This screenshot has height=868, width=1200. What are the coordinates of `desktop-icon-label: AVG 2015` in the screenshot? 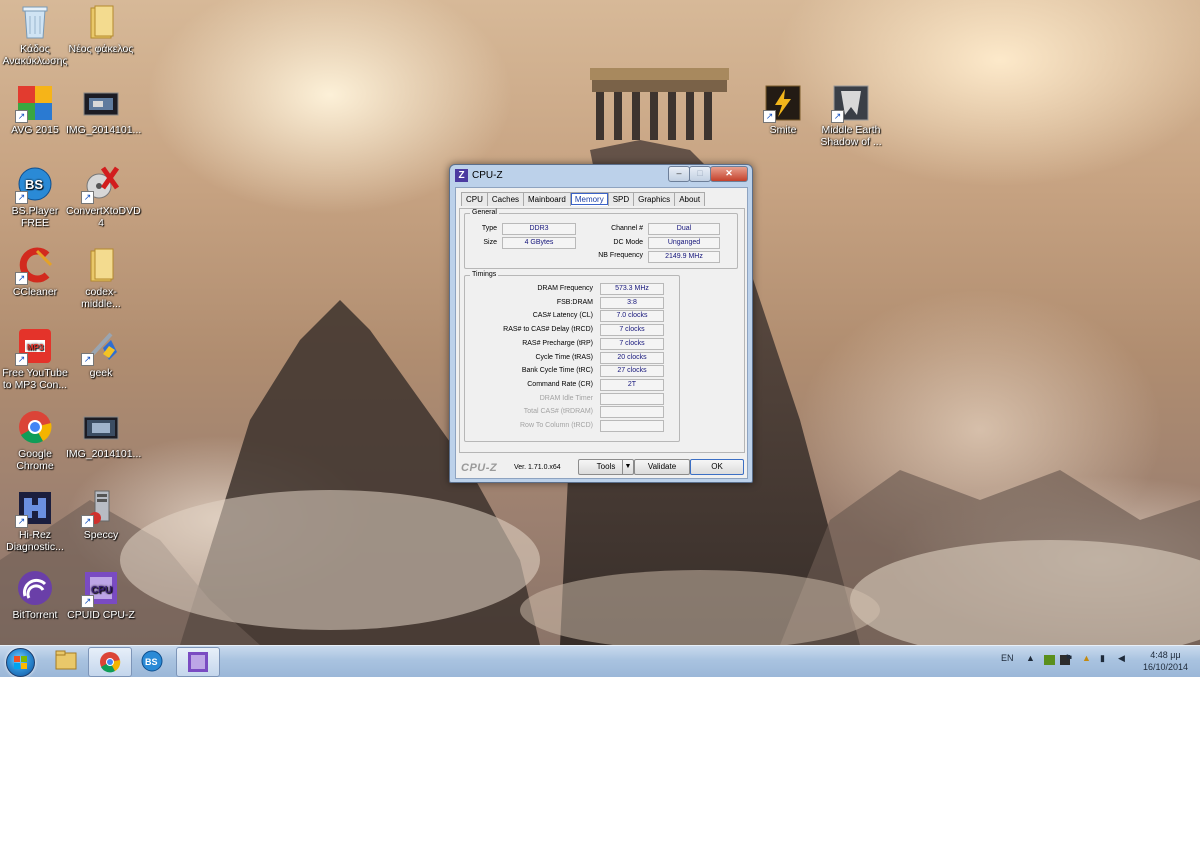 It's located at (35, 130).